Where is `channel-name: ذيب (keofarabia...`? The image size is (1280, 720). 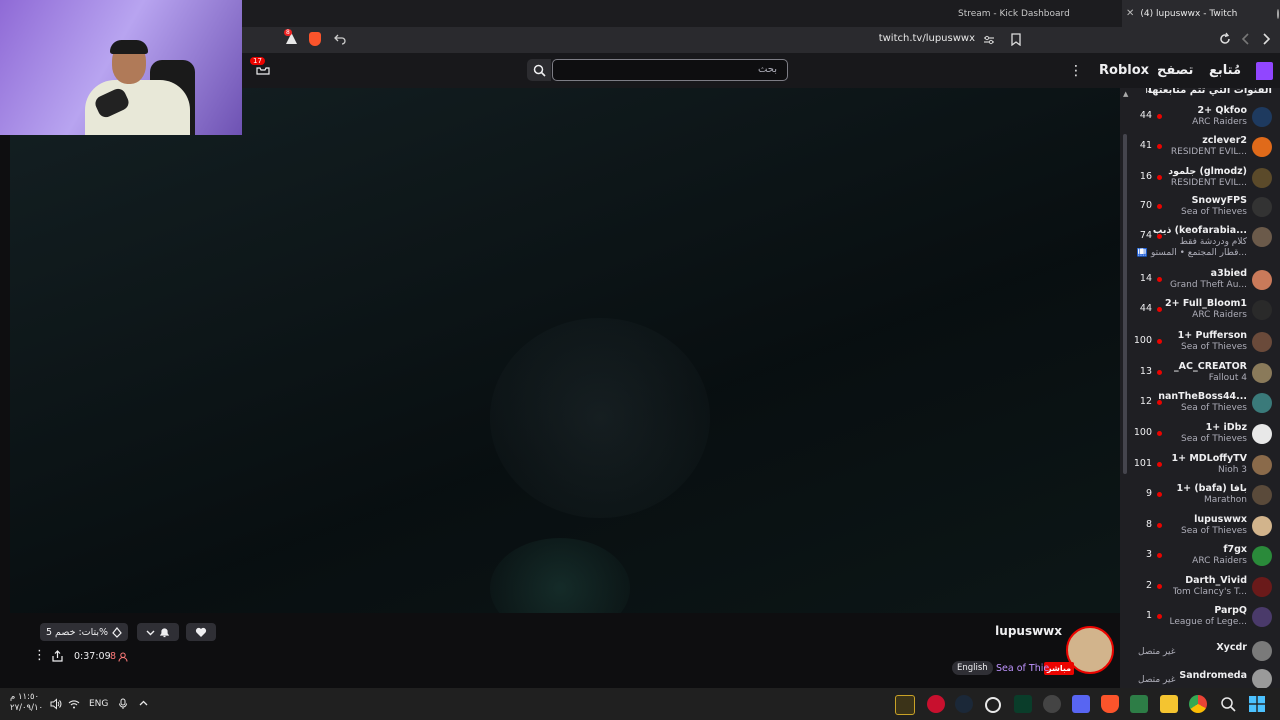
channel-name: ذيب (keofarabia... is located at coordinates (1199, 230).